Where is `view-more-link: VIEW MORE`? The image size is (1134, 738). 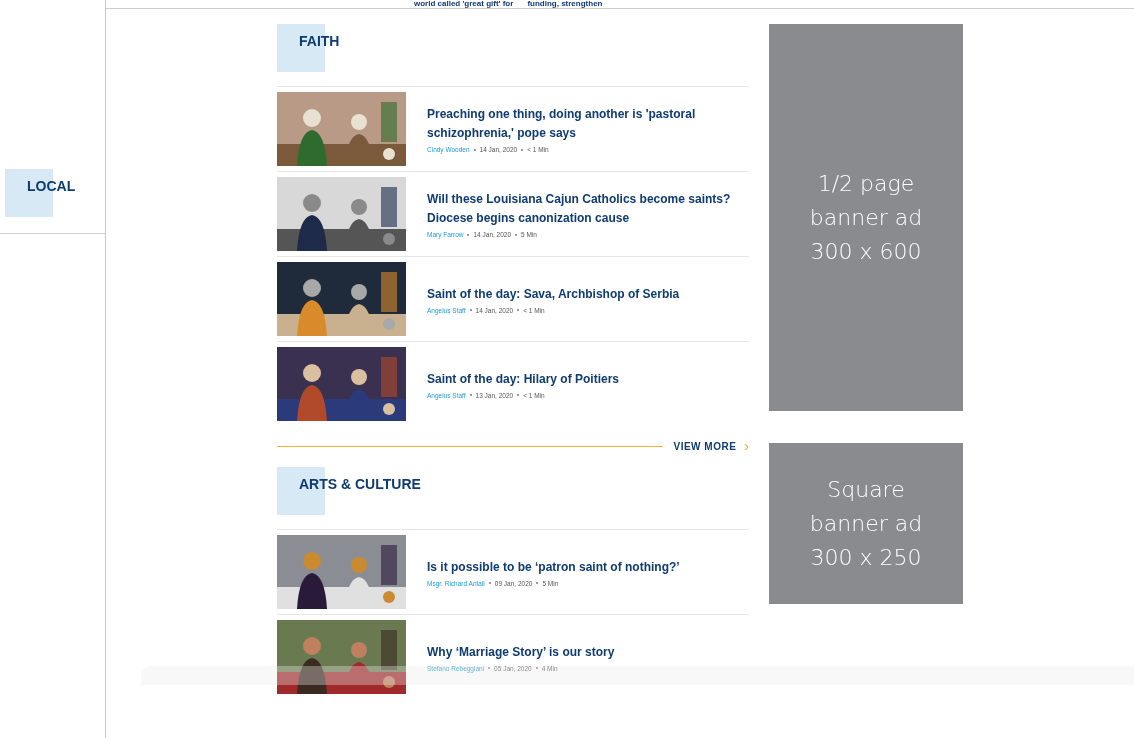
view-more-link: VIEW MORE is located at coordinates (705, 446).